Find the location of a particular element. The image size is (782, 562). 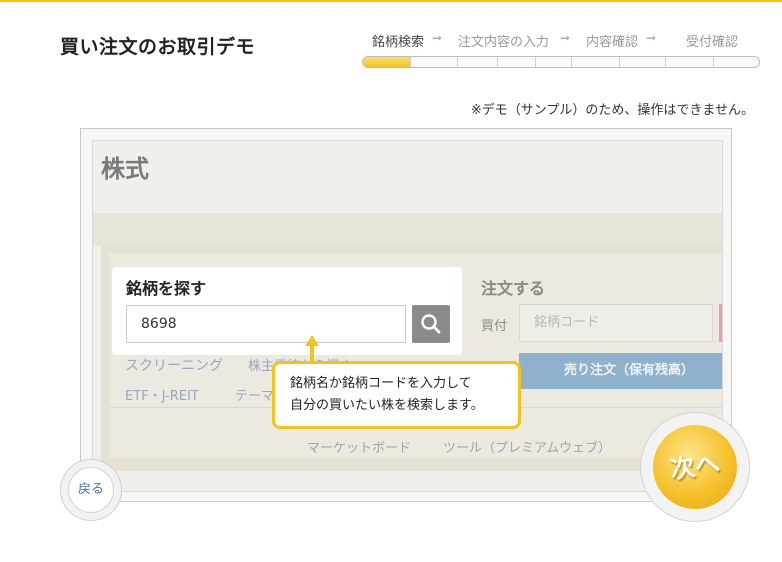

demo-notice: ※デモ（サンプル）のため、操作はできません。 is located at coordinates (612, 110).